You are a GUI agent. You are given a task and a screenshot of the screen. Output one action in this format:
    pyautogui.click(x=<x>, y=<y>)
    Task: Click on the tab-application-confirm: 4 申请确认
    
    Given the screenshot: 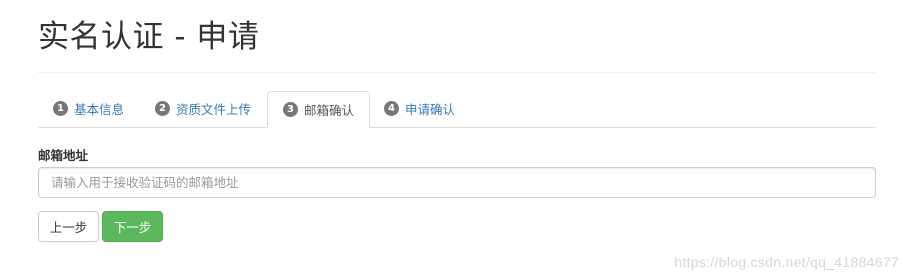 What is the action you would take?
    pyautogui.click(x=419, y=108)
    